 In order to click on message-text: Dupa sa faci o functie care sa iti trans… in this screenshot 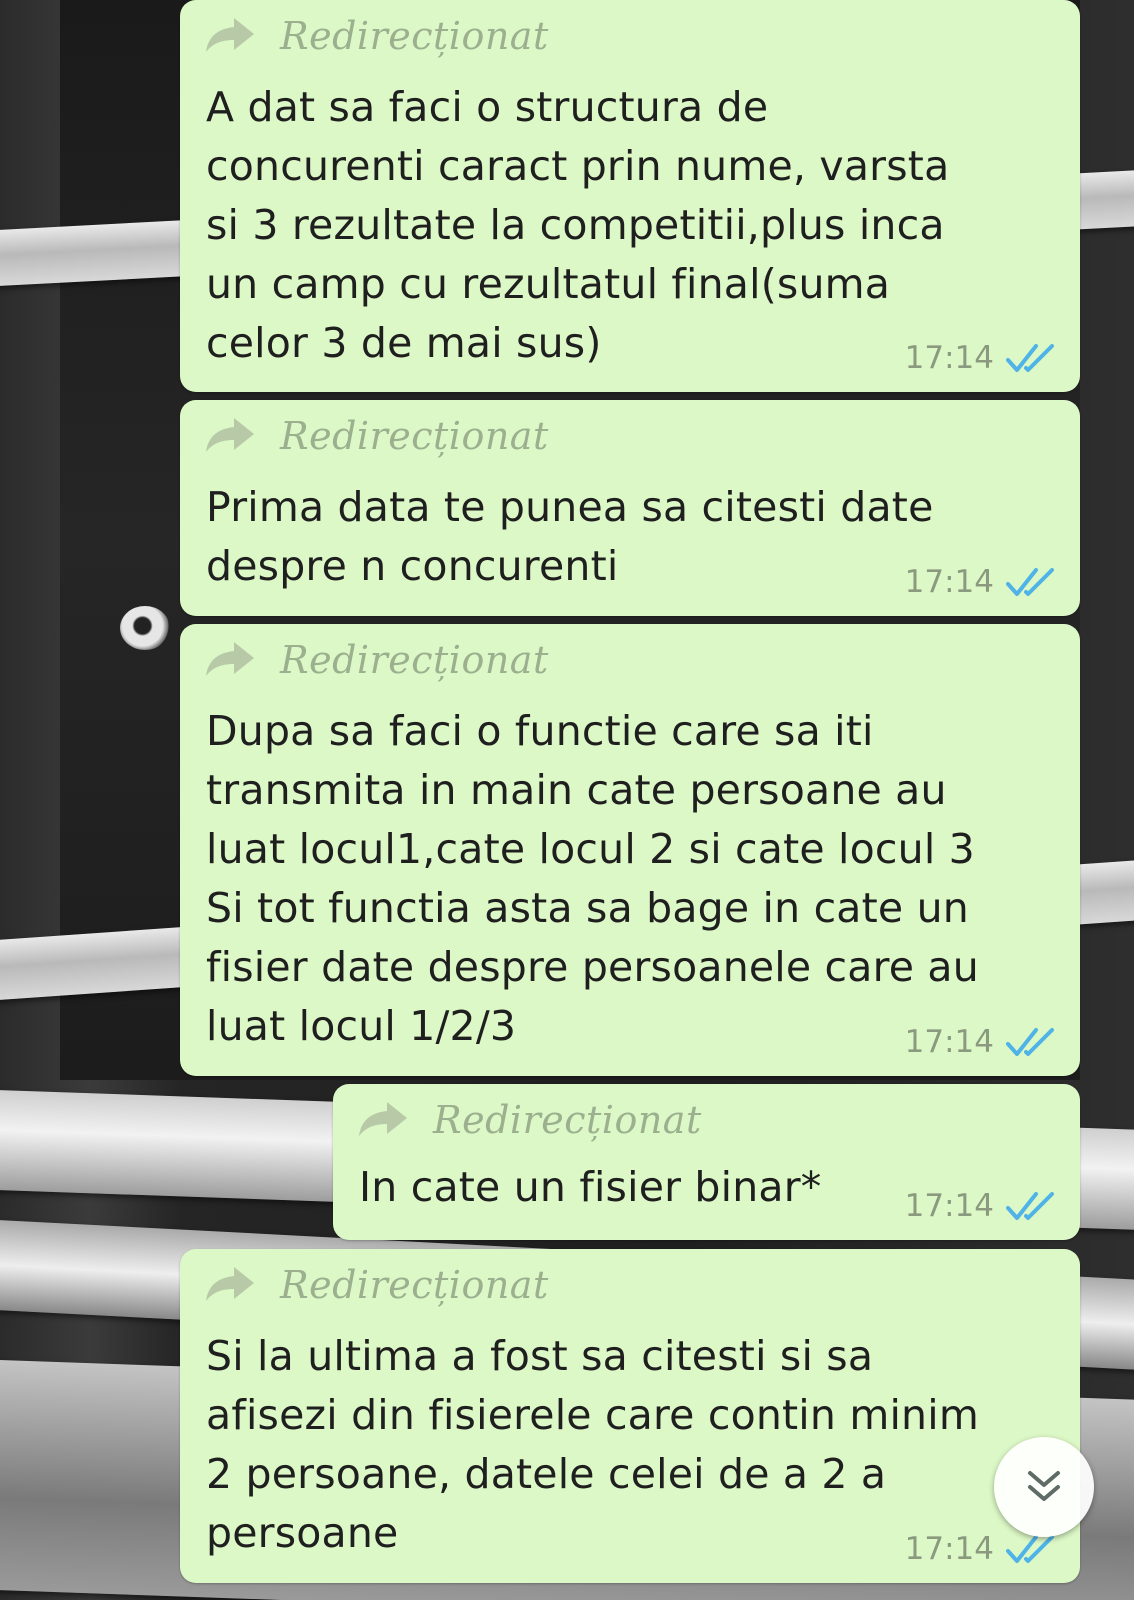, I will do `click(592, 878)`.